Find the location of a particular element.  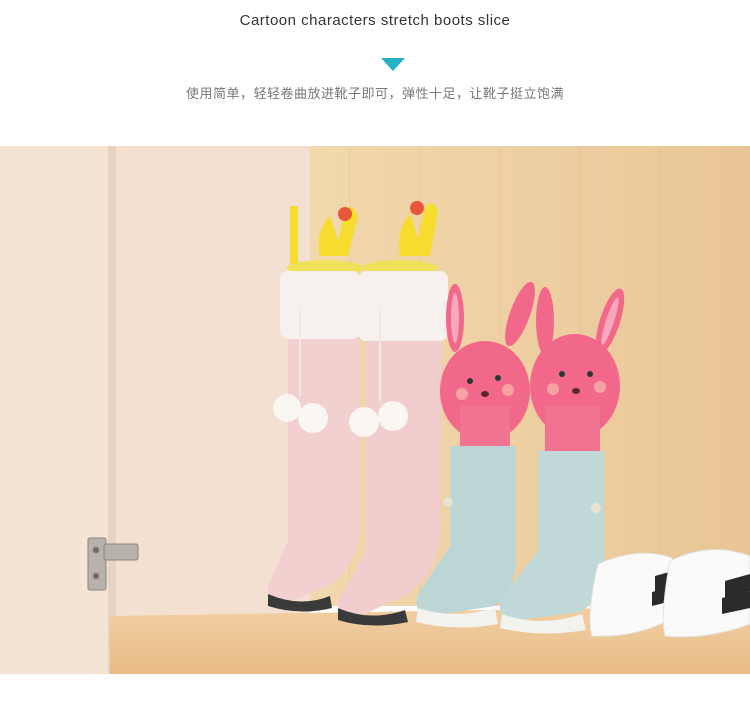

down-arrow-icon is located at coordinates (393, 64).